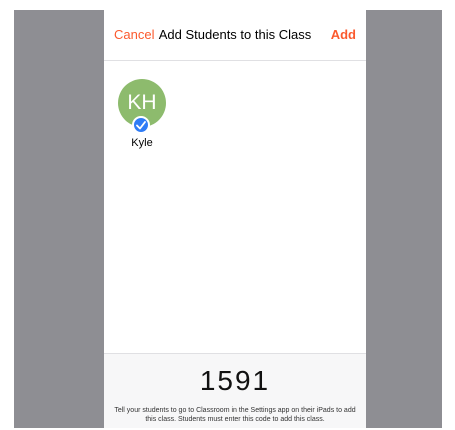 The width and height of the screenshot is (455, 430). Describe the element at coordinates (235, 380) in the screenshot. I see `class-code: 1591` at that location.